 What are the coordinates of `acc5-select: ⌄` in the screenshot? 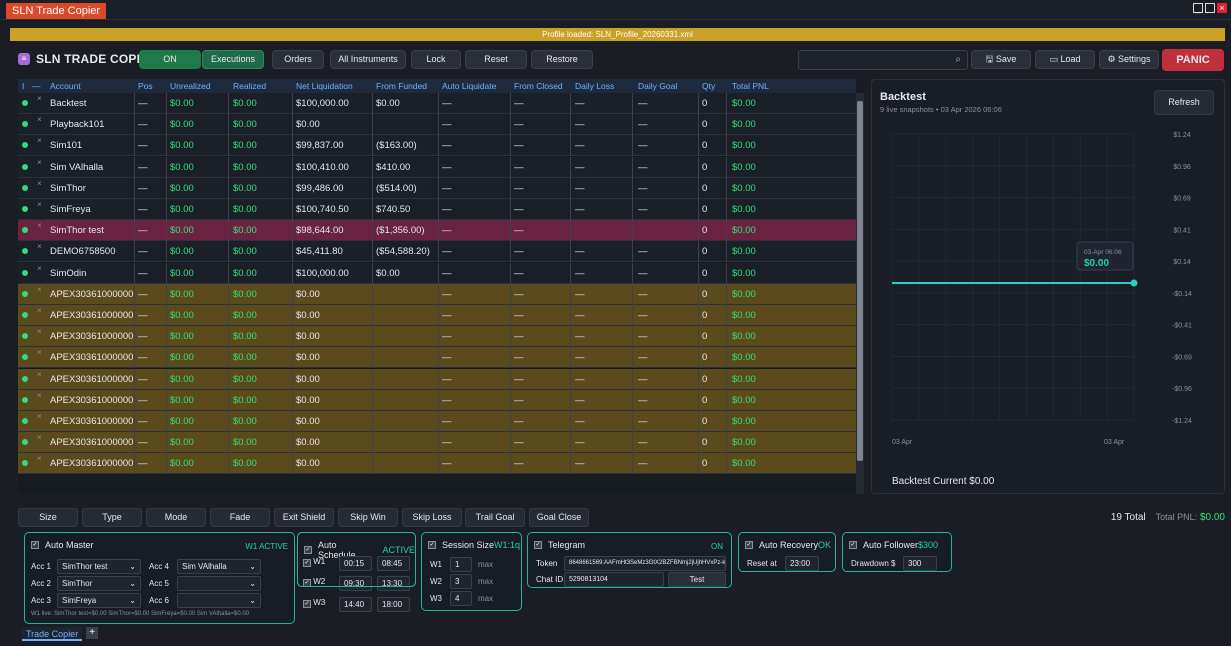 It's located at (219, 583).